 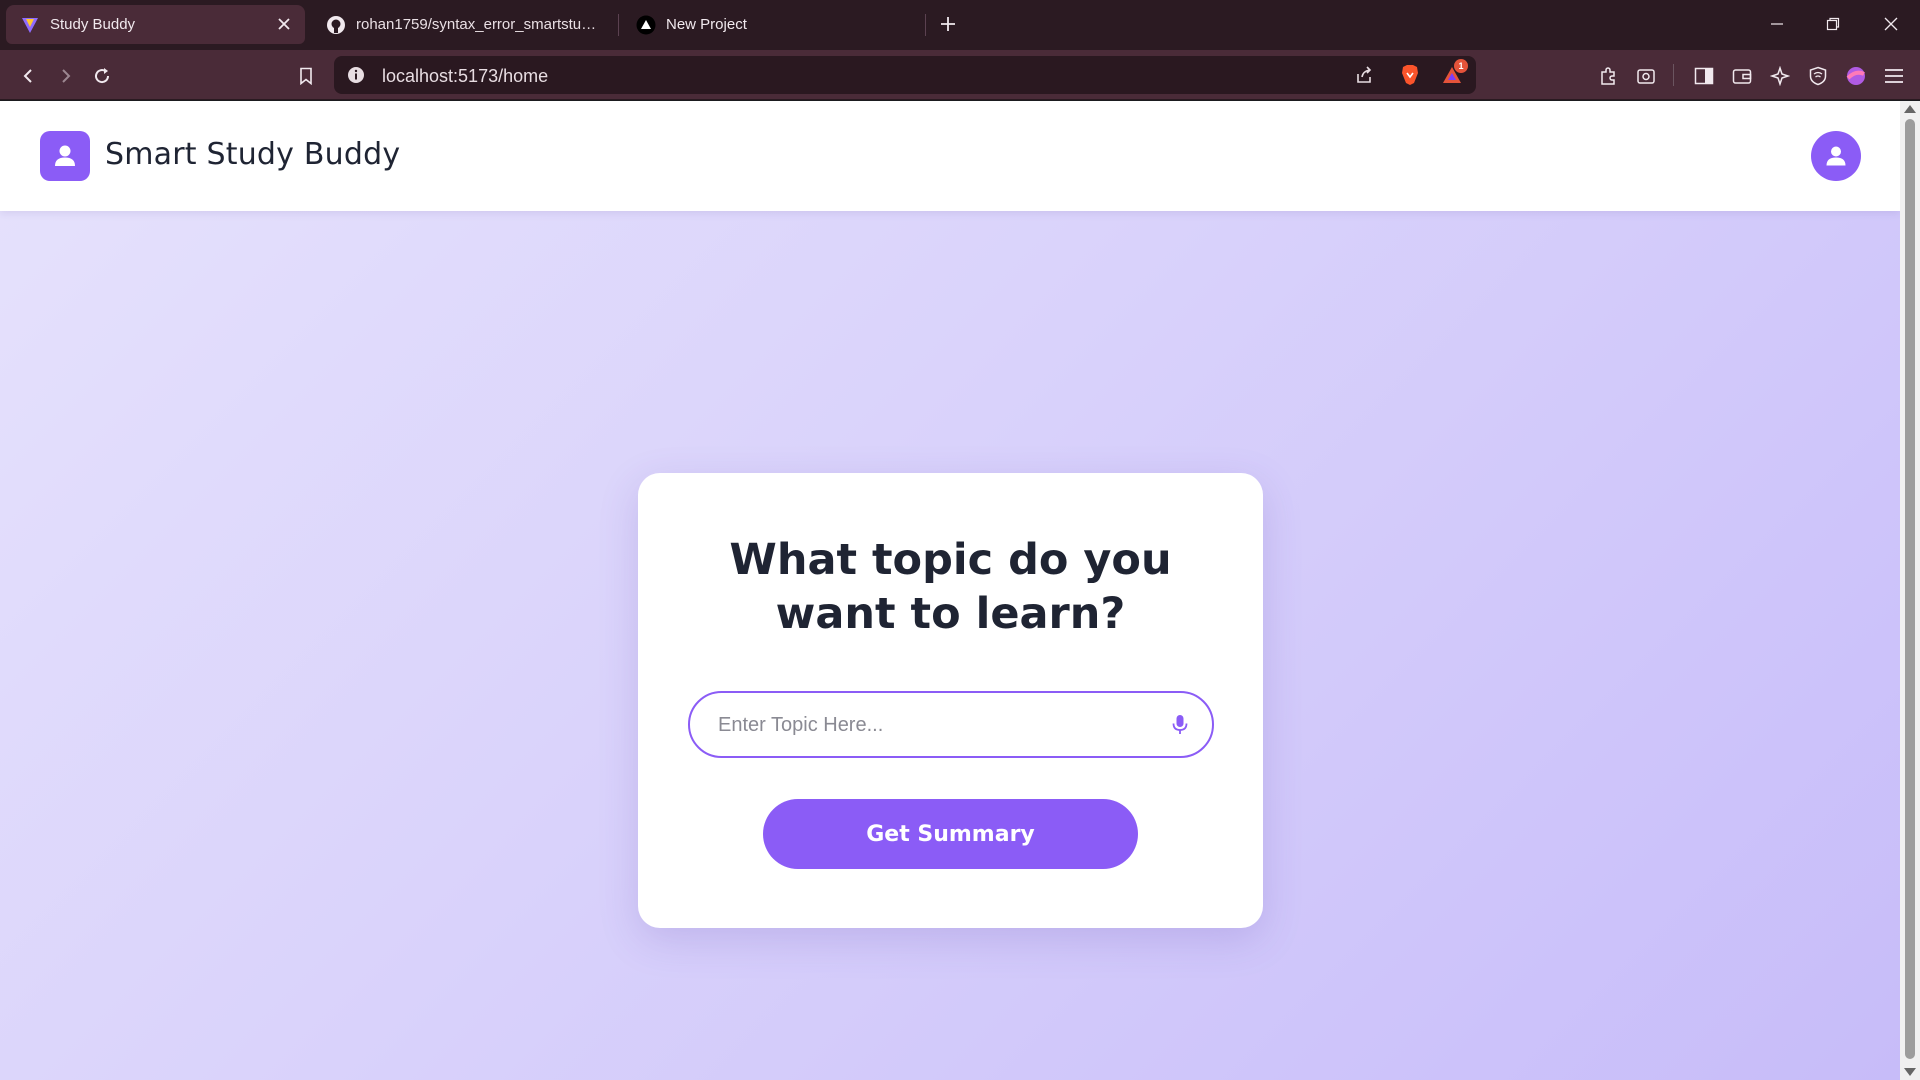 What do you see at coordinates (950, 156) in the screenshot?
I see `app-header: Smart Study Buddy` at bounding box center [950, 156].